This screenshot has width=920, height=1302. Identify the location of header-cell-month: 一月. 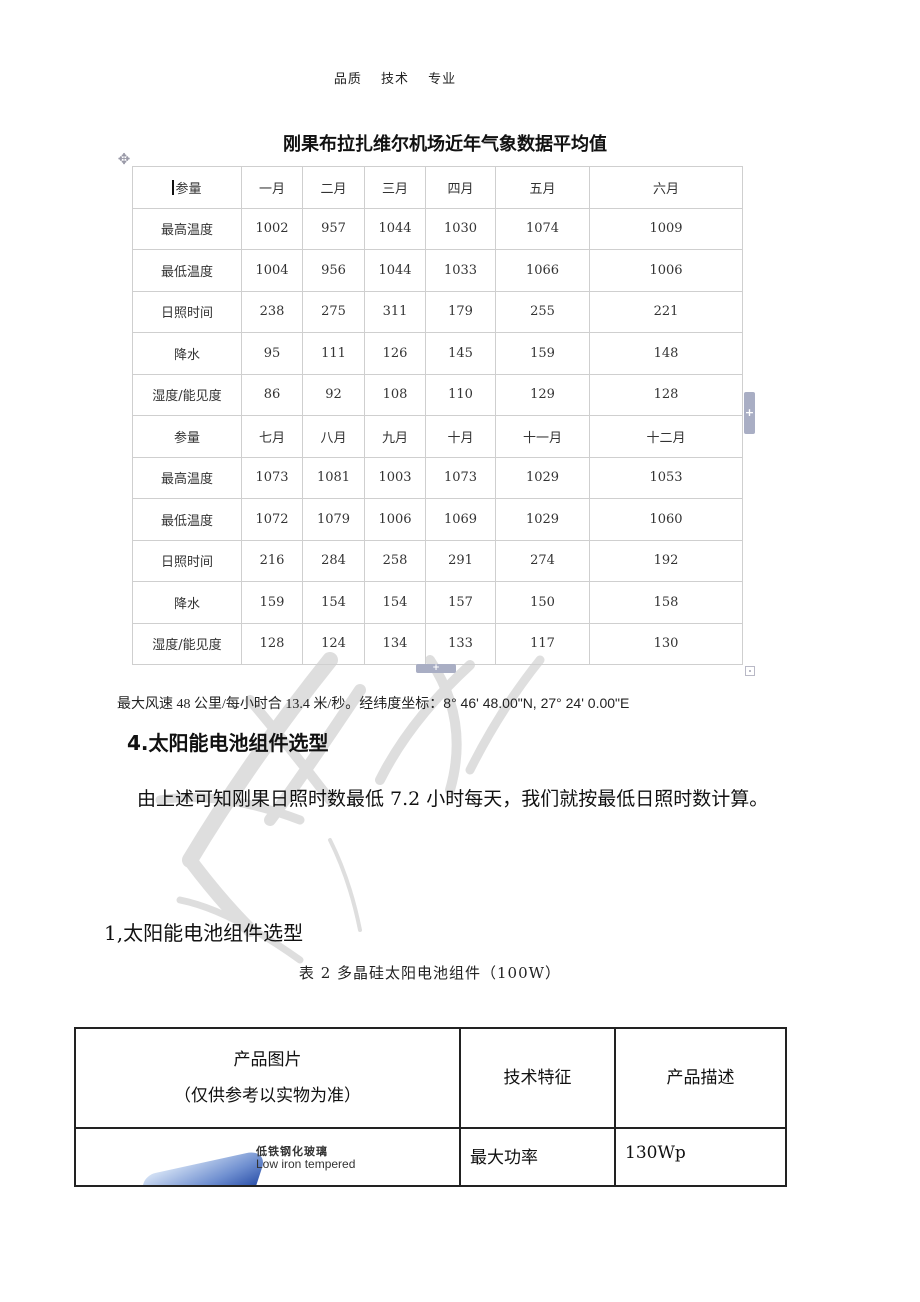
(272, 187).